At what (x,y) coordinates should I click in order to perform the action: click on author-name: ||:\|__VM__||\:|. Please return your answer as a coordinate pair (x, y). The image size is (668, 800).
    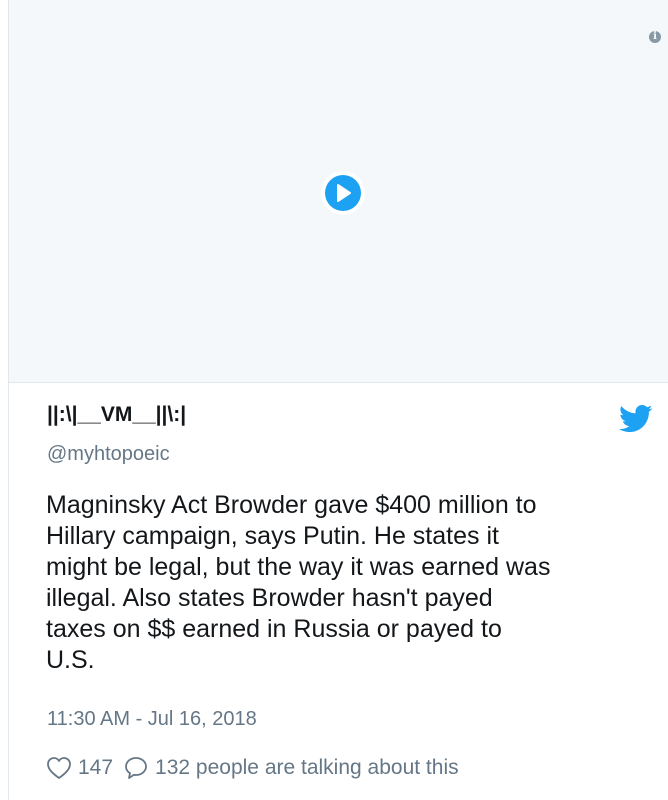
    Looking at the image, I should click on (116, 415).